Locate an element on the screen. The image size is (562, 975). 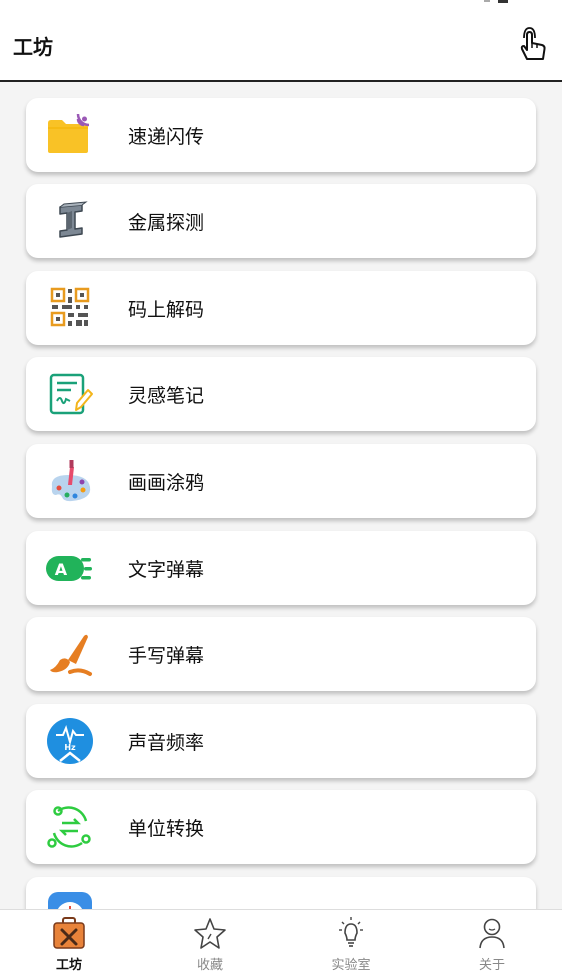
tool-card-sound-frequency: Hz 声音频率 is located at coordinates (281, 741).